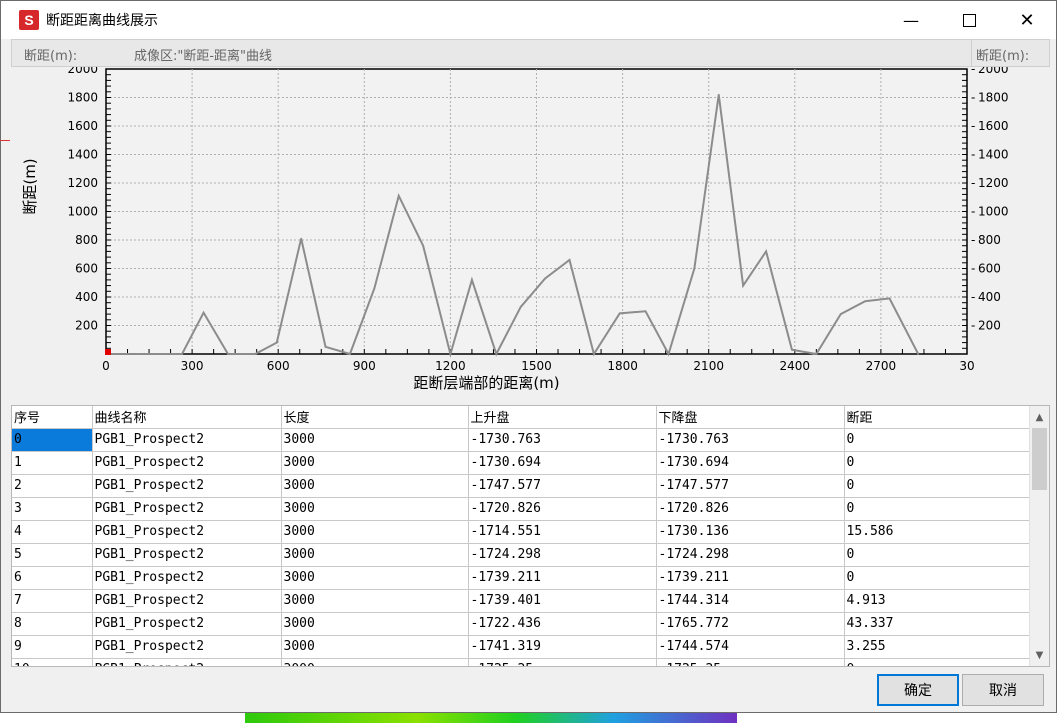 This screenshot has height=723, width=1059. Describe the element at coordinates (187, 417) in the screenshot. I see `column-header-curve-name: 曲线名称` at that location.